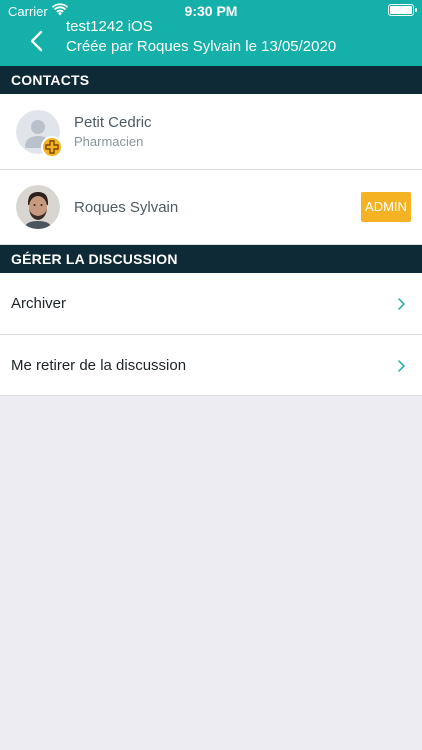 This screenshot has height=750, width=422. Describe the element at coordinates (109, 26) in the screenshot. I see `conversation-title: test1242 iOS` at that location.